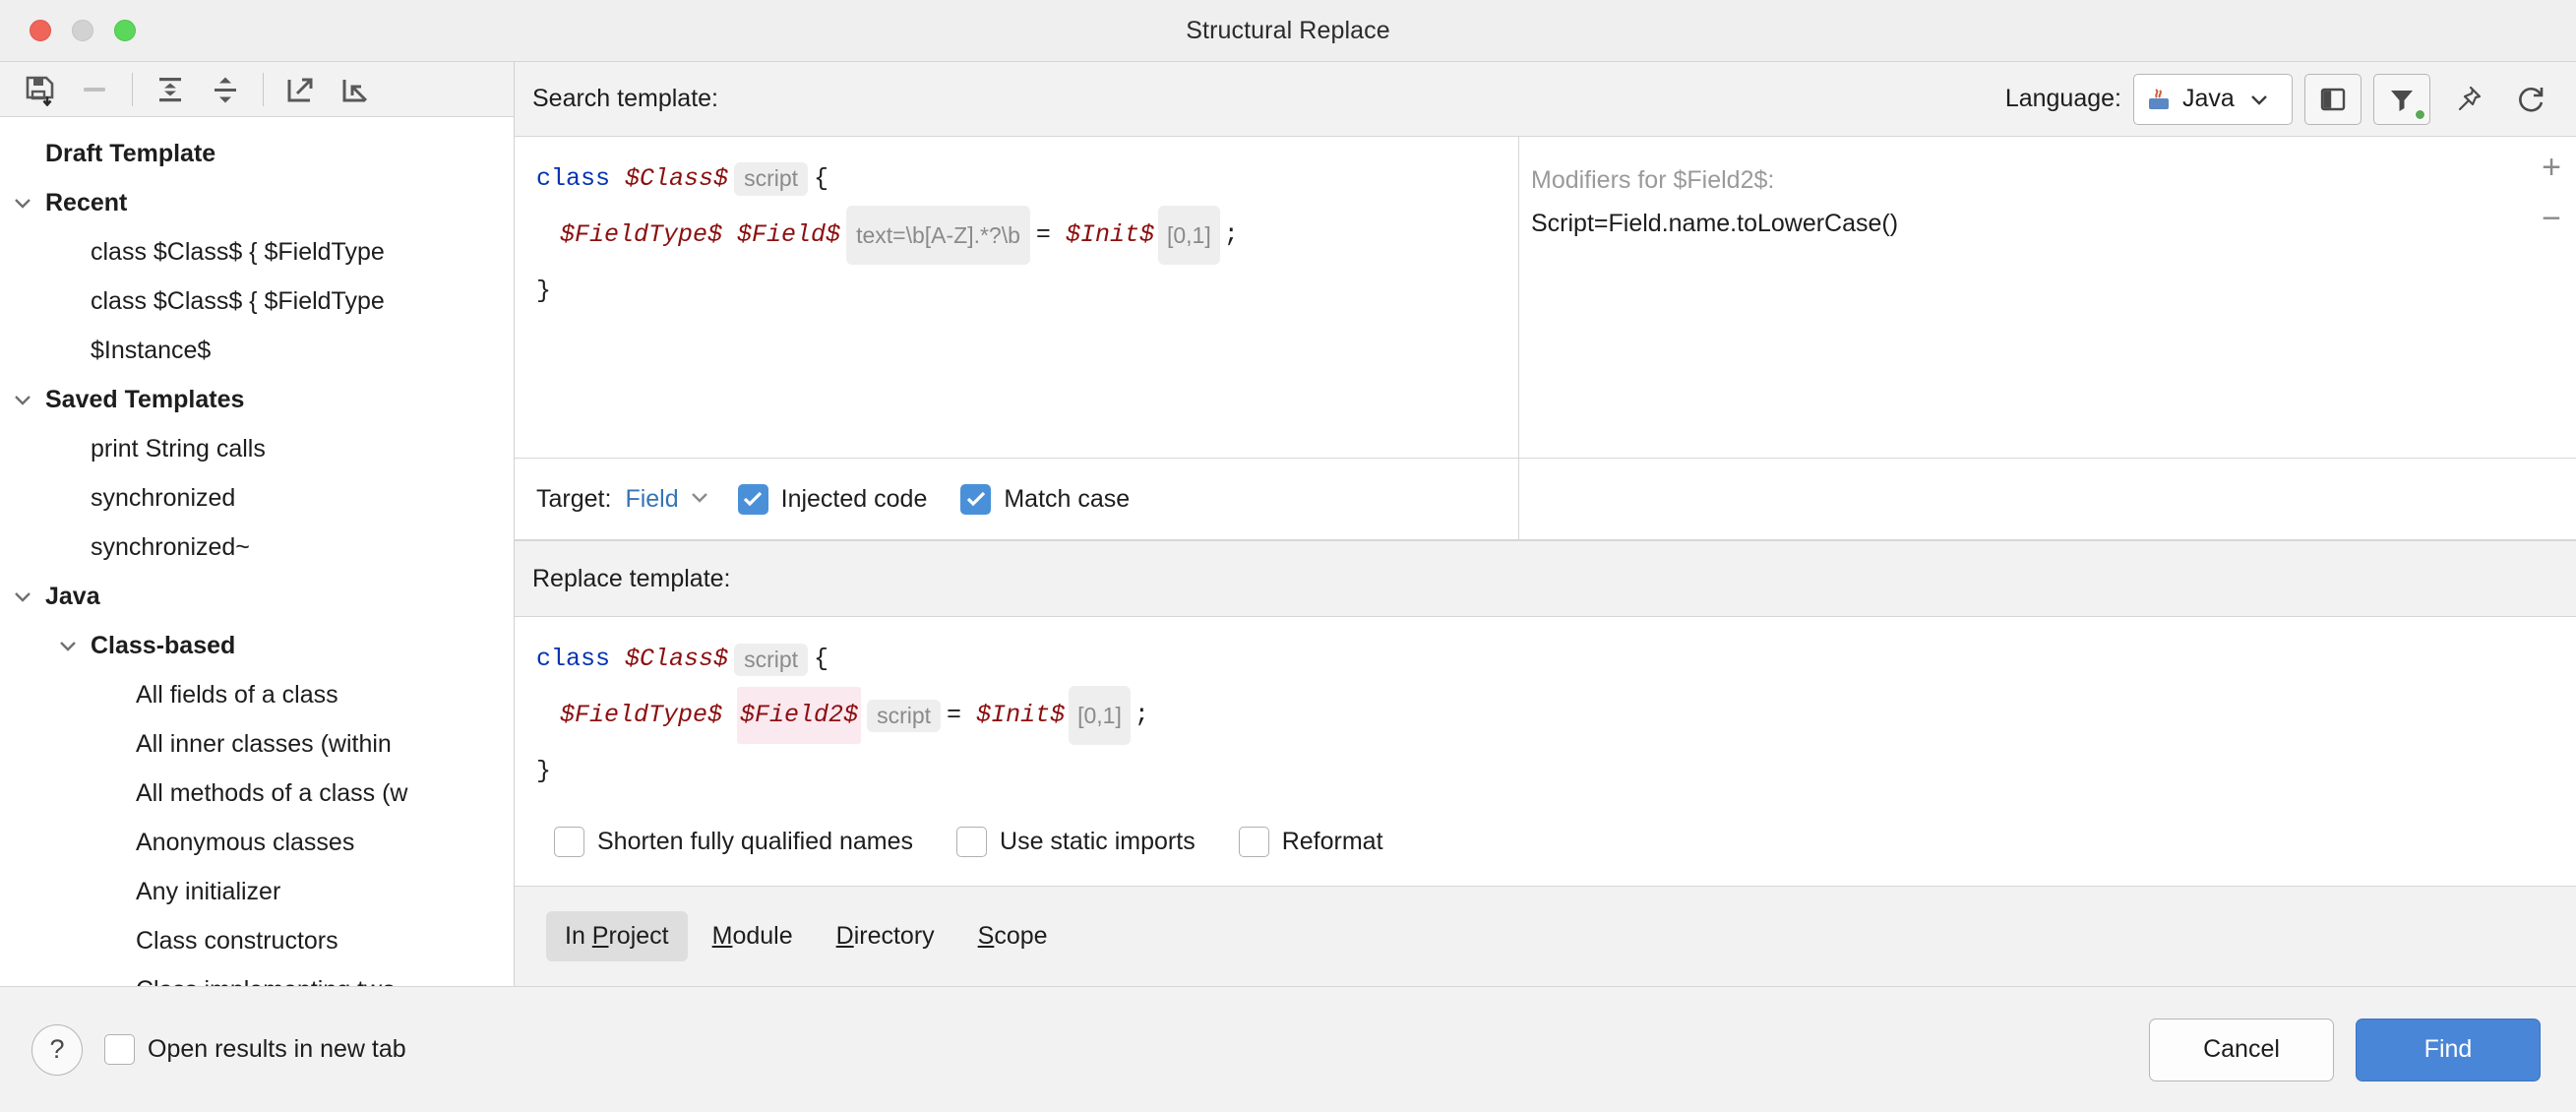 Image resolution: width=2576 pixels, height=1112 pixels. What do you see at coordinates (356, 89) in the screenshot?
I see `import-icon` at bounding box center [356, 89].